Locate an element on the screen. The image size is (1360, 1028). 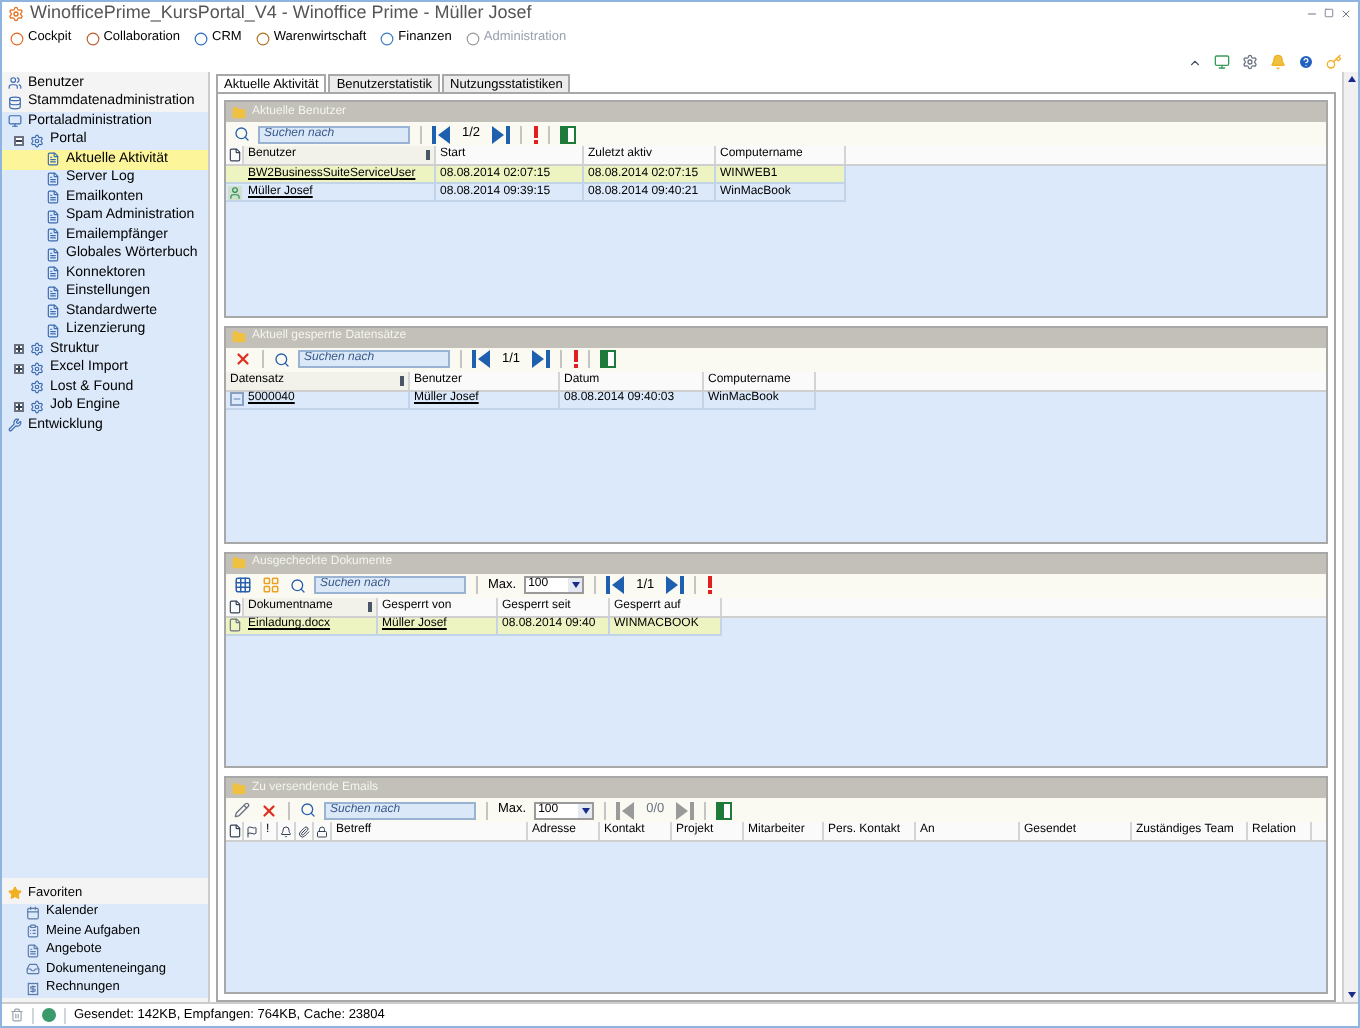
record-icon is located at coordinates (237, 399).